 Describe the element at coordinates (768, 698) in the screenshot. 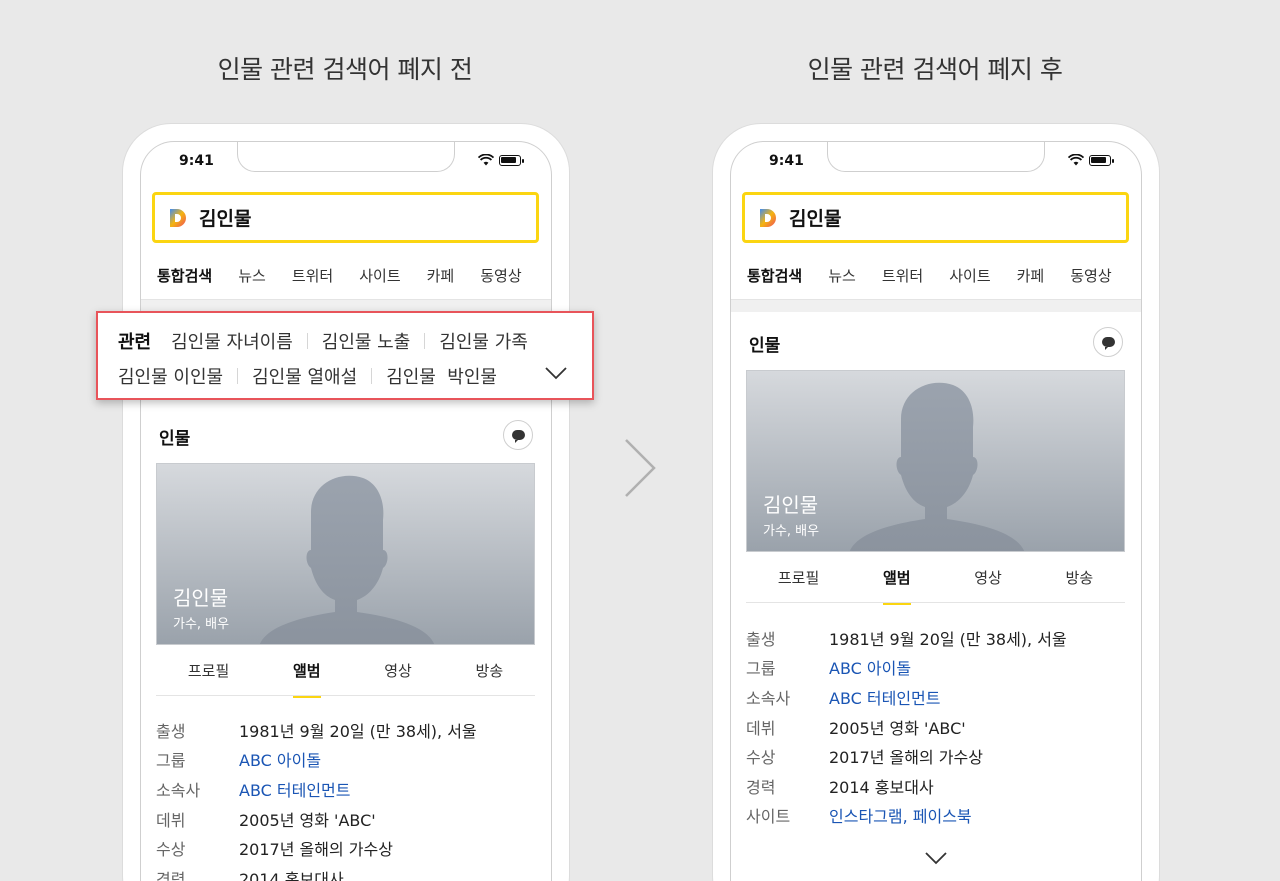

I see `info-label: 소속사` at that location.